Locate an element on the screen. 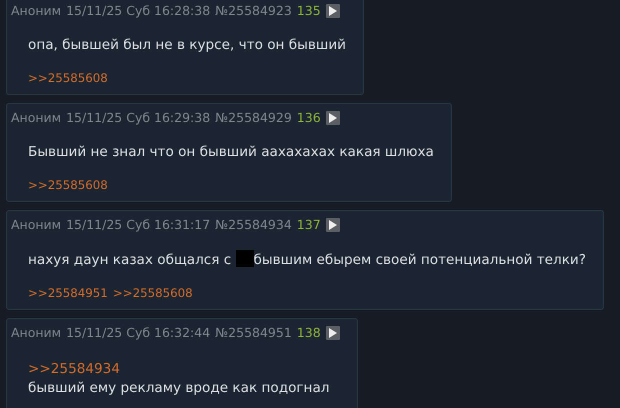 The width and height of the screenshot is (620, 408). post-index: 136 is located at coordinates (308, 118).